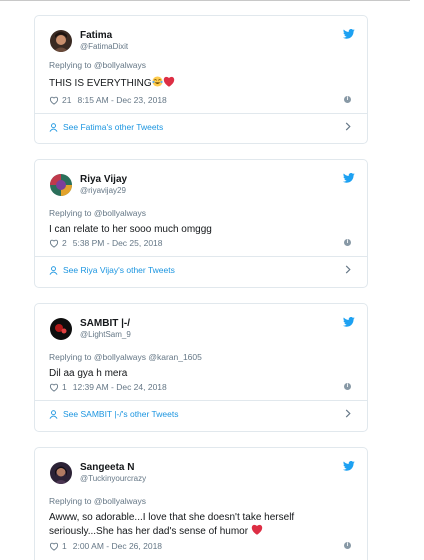  I want to click on author-name: Sangeeta N, so click(107, 467).